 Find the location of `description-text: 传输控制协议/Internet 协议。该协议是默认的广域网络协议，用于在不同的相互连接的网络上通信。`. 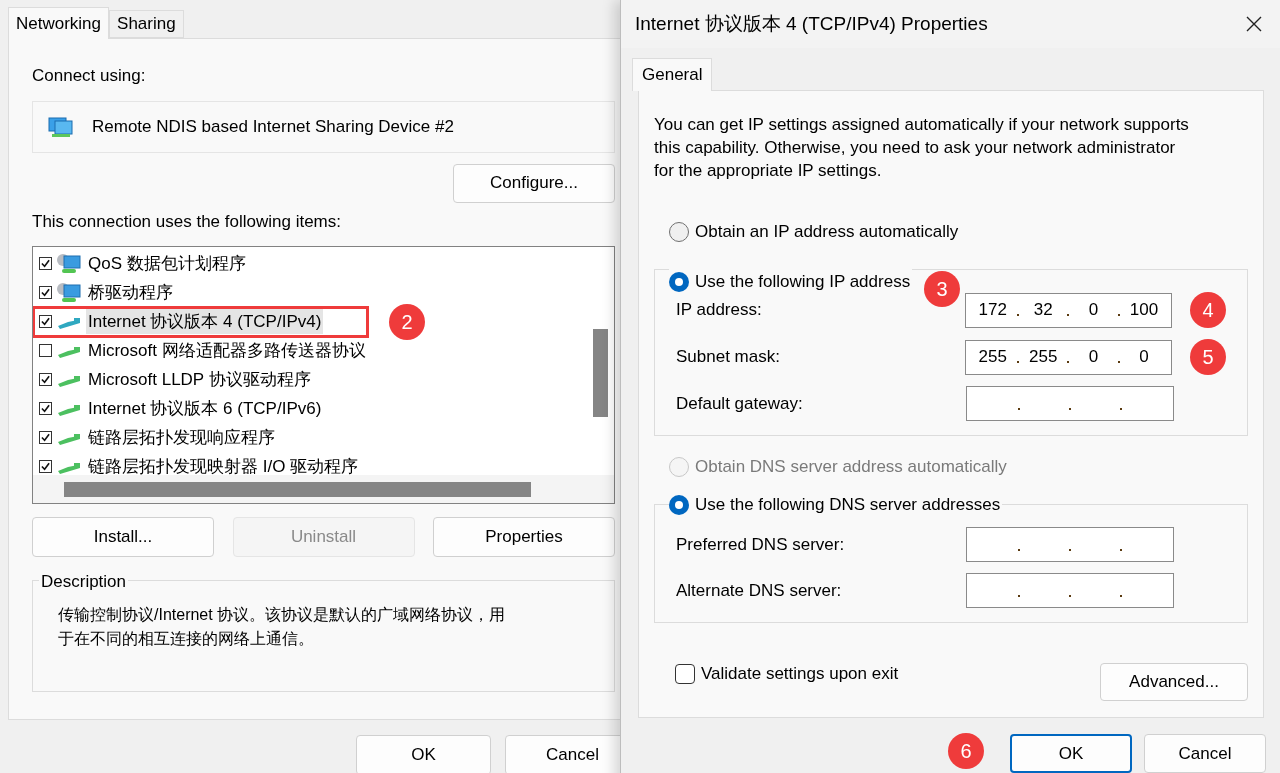

description-text: 传输控制协议/Internet 协议。该协议是默认的广域网络协议，用于在不同的相互连接的网络上通信。 is located at coordinates (282, 627).